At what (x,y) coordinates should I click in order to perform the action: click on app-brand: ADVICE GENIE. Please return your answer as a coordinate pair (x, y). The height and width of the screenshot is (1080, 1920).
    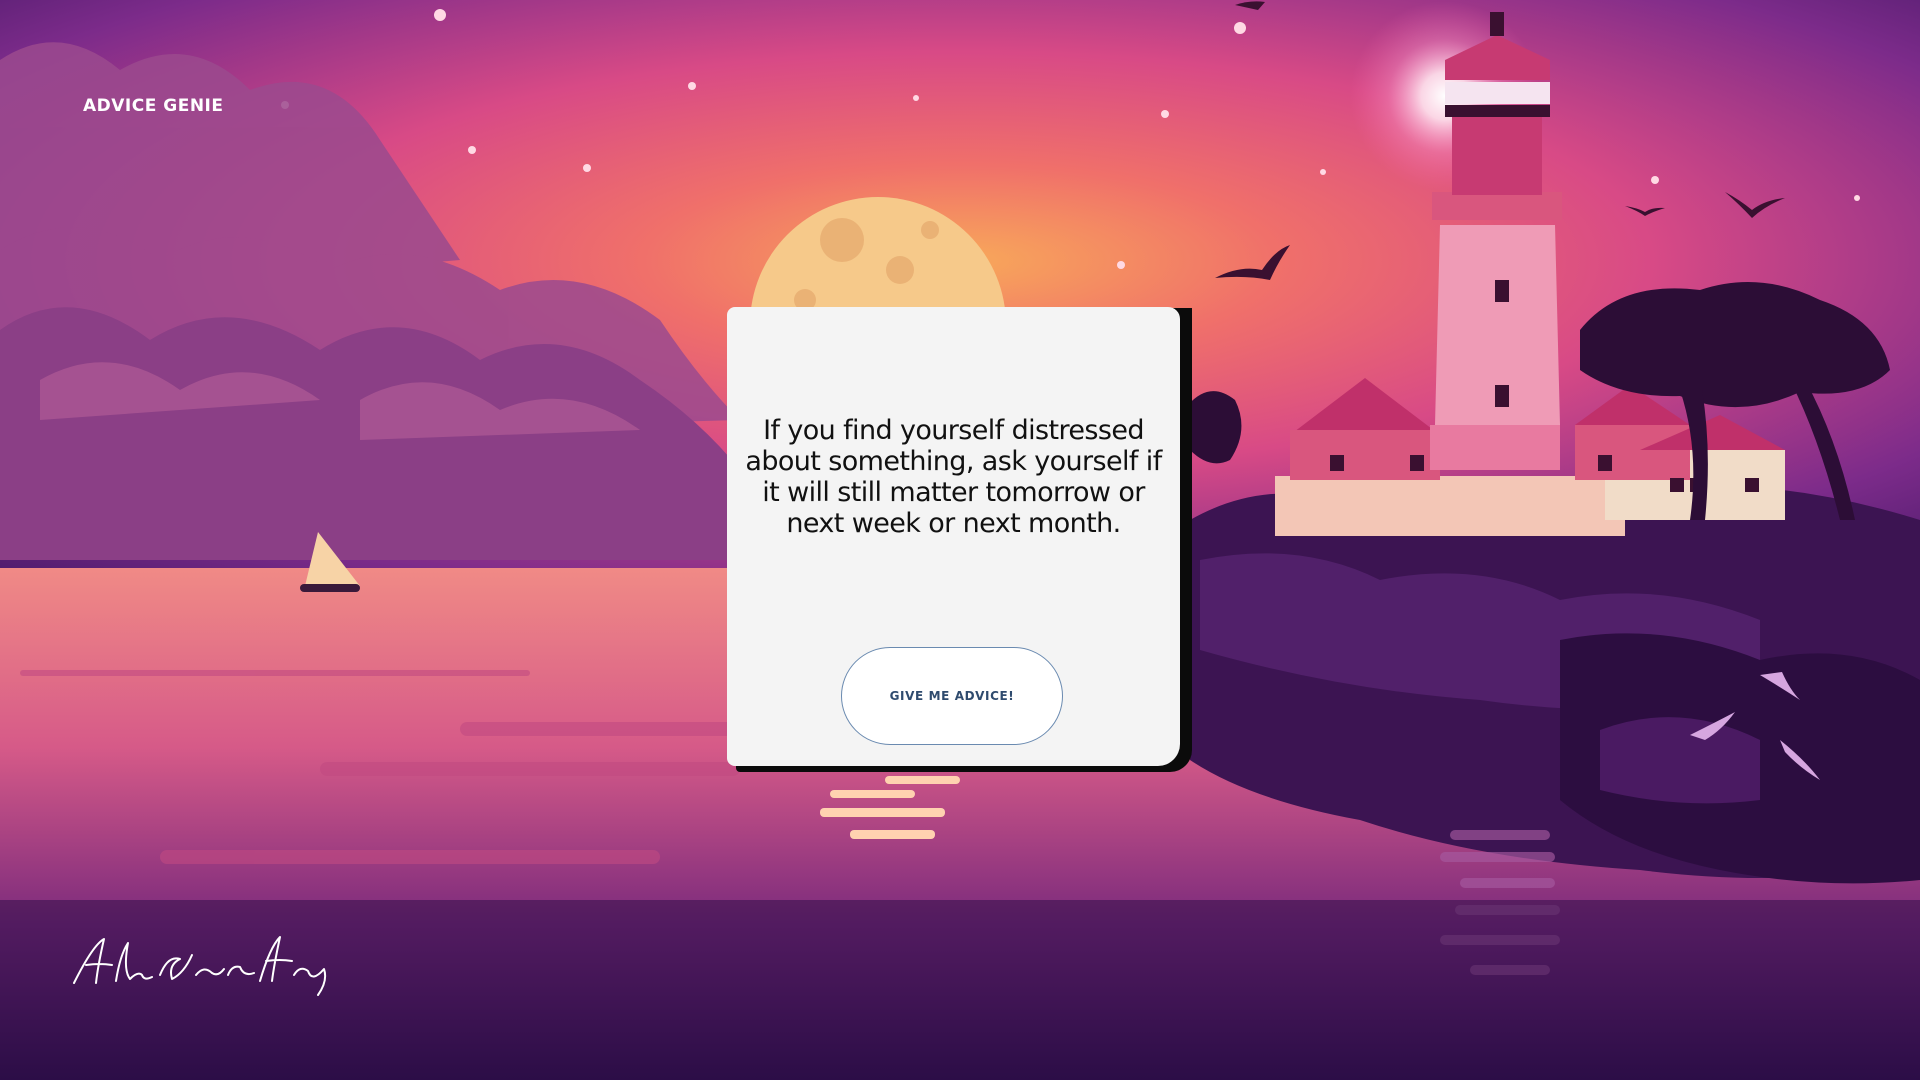
    Looking at the image, I should click on (153, 106).